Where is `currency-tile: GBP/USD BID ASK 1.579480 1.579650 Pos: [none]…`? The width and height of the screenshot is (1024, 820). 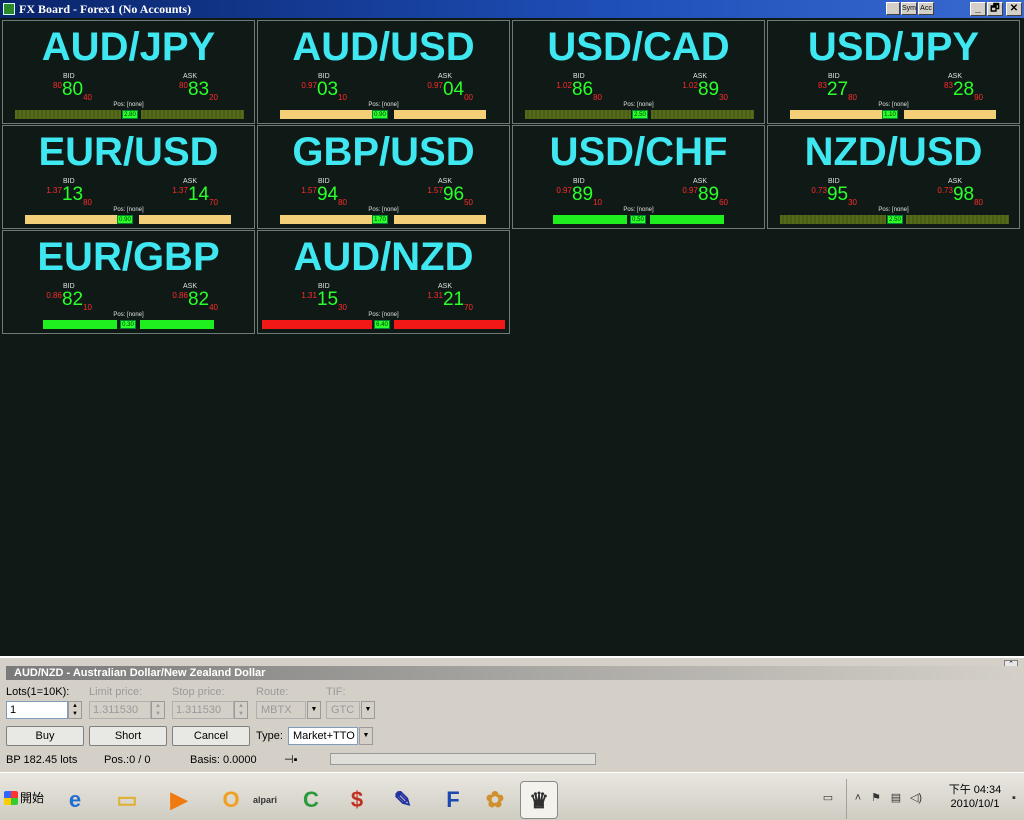
currency-tile: GBP/USD BID ASK 1.579480 1.579650 Pos: [none]… is located at coordinates (383, 177).